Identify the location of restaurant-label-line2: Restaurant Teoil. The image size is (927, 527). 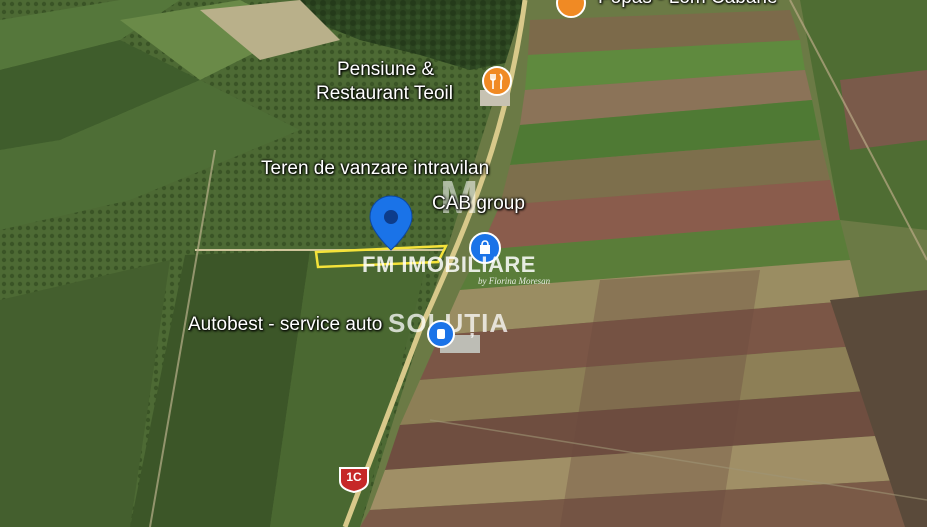
(384, 93).